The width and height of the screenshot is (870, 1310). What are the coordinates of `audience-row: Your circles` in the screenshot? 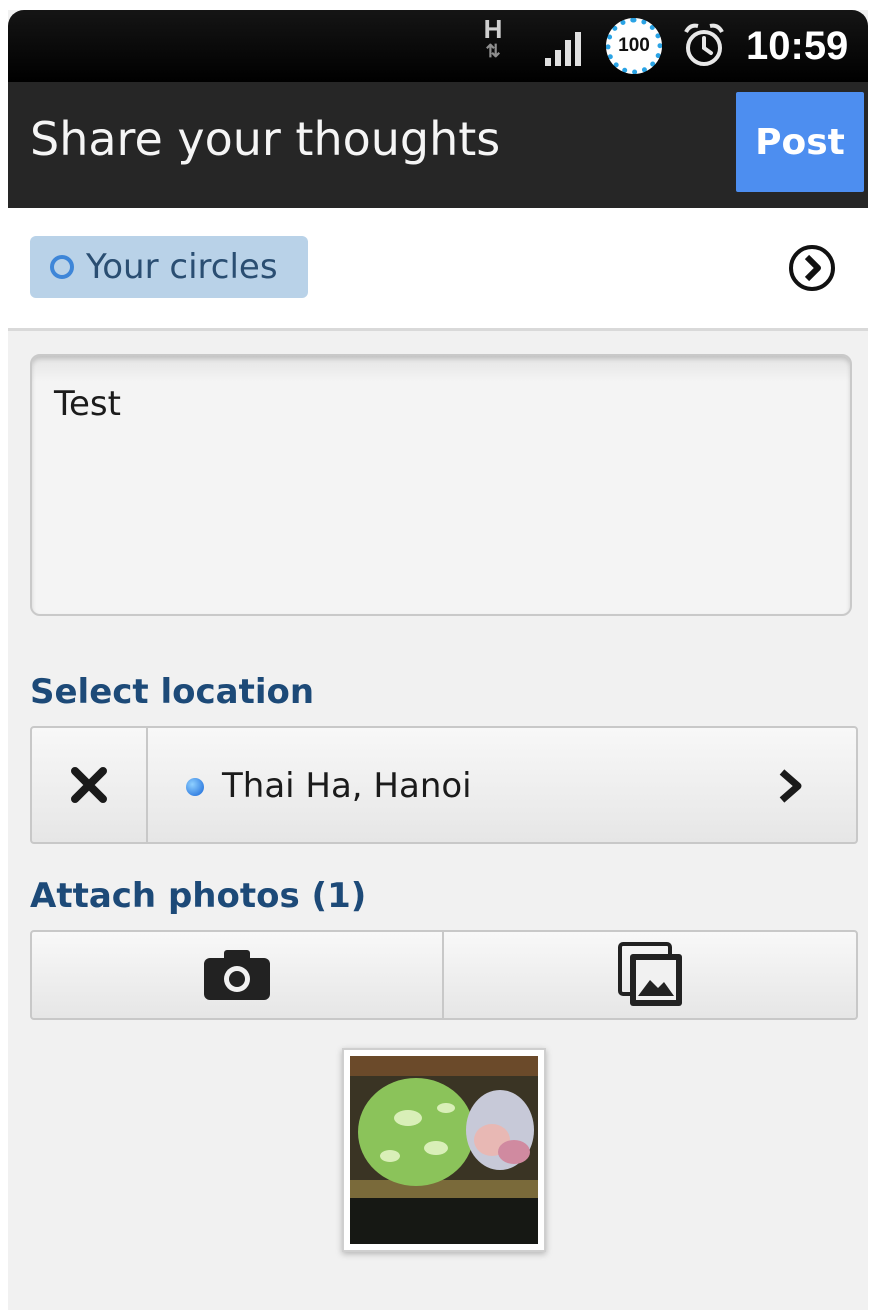 It's located at (438, 269).